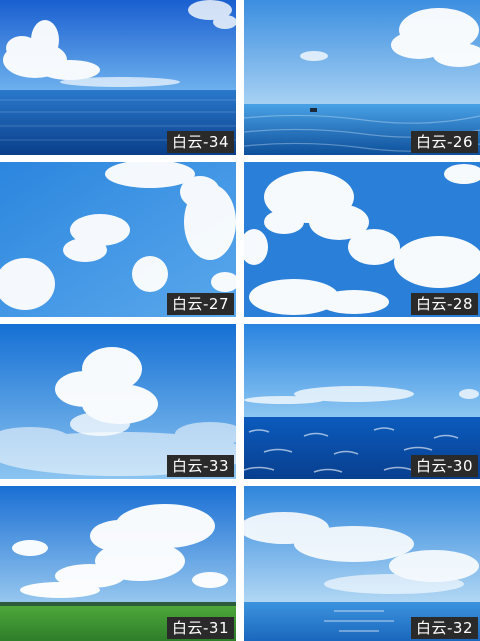 The height and width of the screenshot is (641, 480). What do you see at coordinates (444, 142) in the screenshot?
I see `tile-caption: 白云-26` at bounding box center [444, 142].